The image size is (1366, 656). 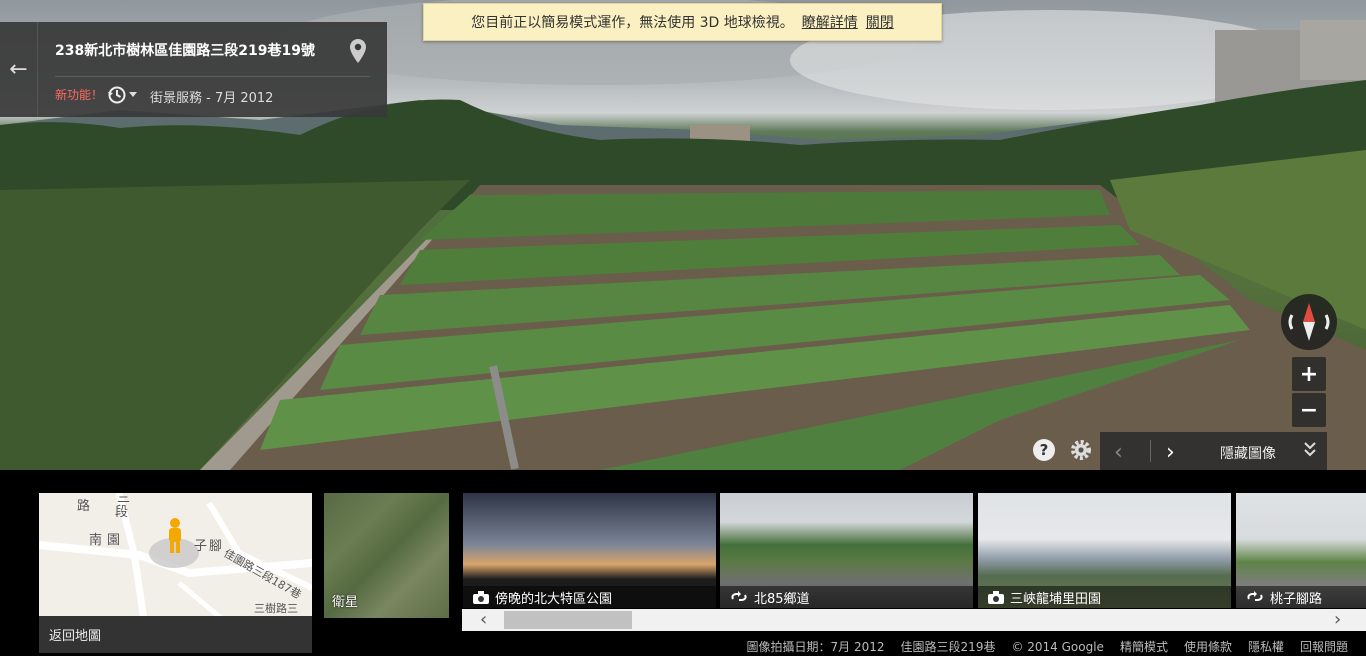 I want to click on thumbnail-caption: 北85鄉道, so click(x=846, y=597).